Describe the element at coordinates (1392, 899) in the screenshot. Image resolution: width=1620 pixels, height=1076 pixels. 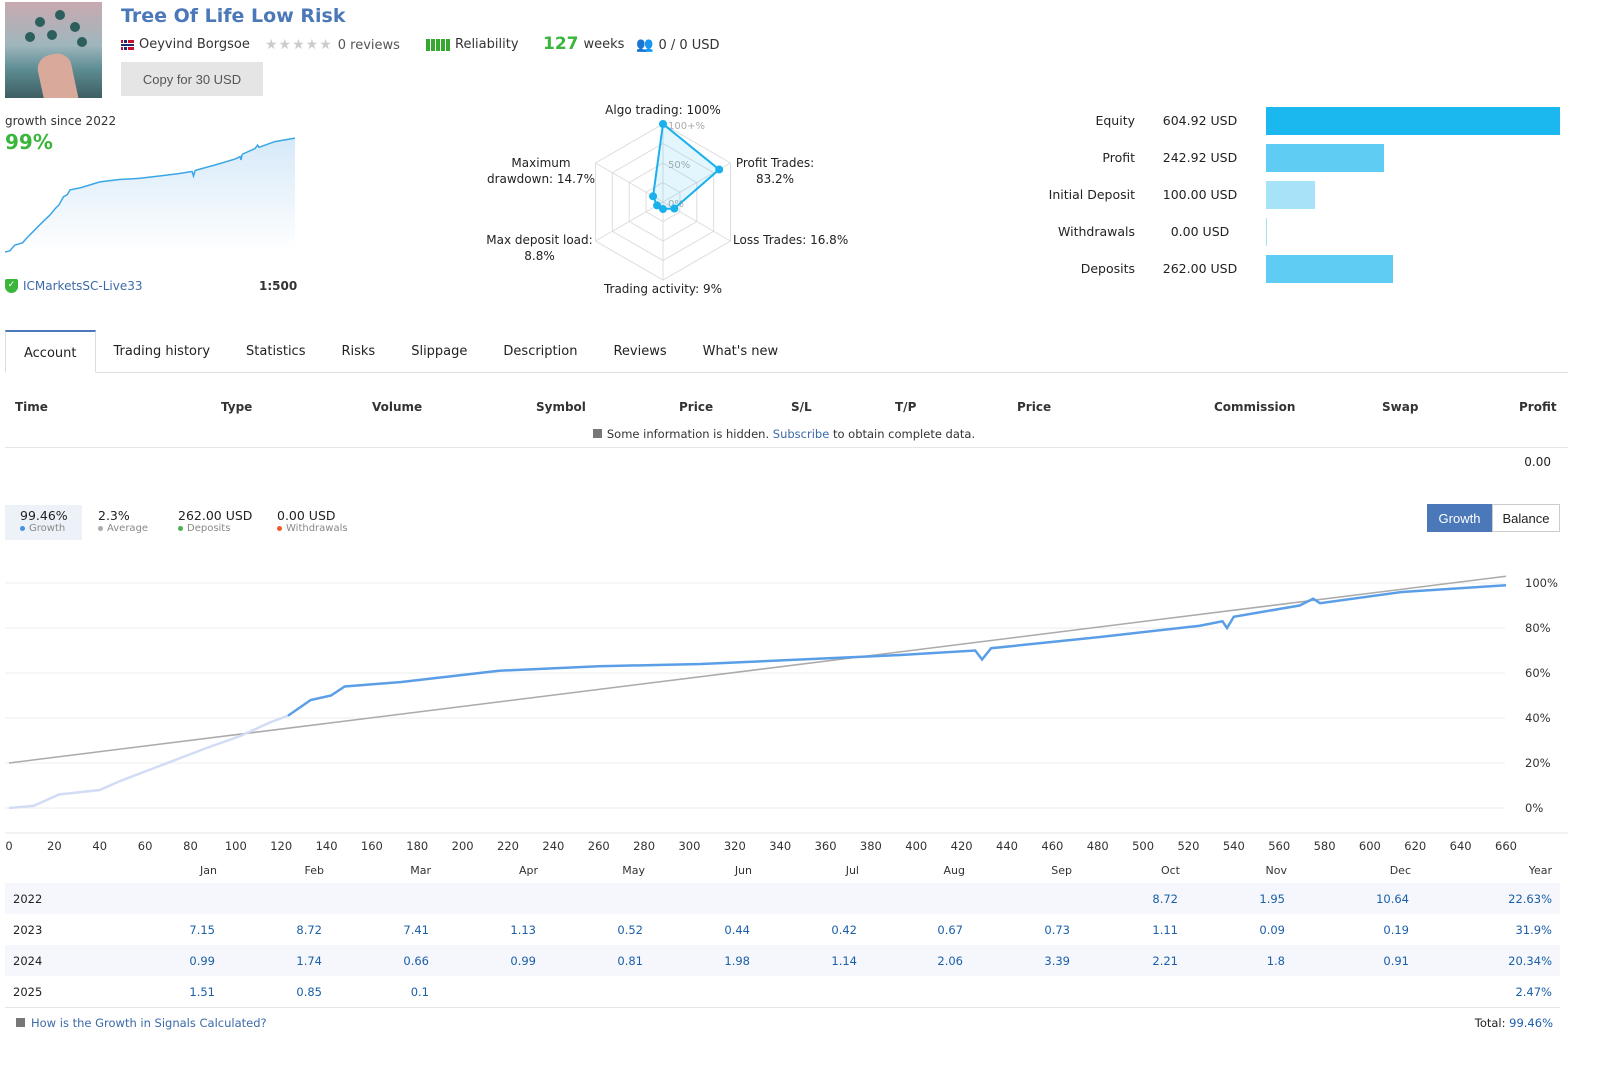
I see `month-value: 10.64` at that location.